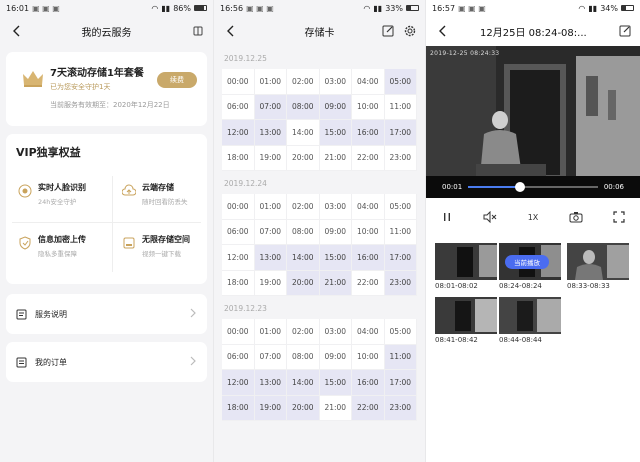 The height and width of the screenshot is (462, 640). Describe the element at coordinates (466, 266) in the screenshot. I see `clip-item: 08:01-08:02` at that location.